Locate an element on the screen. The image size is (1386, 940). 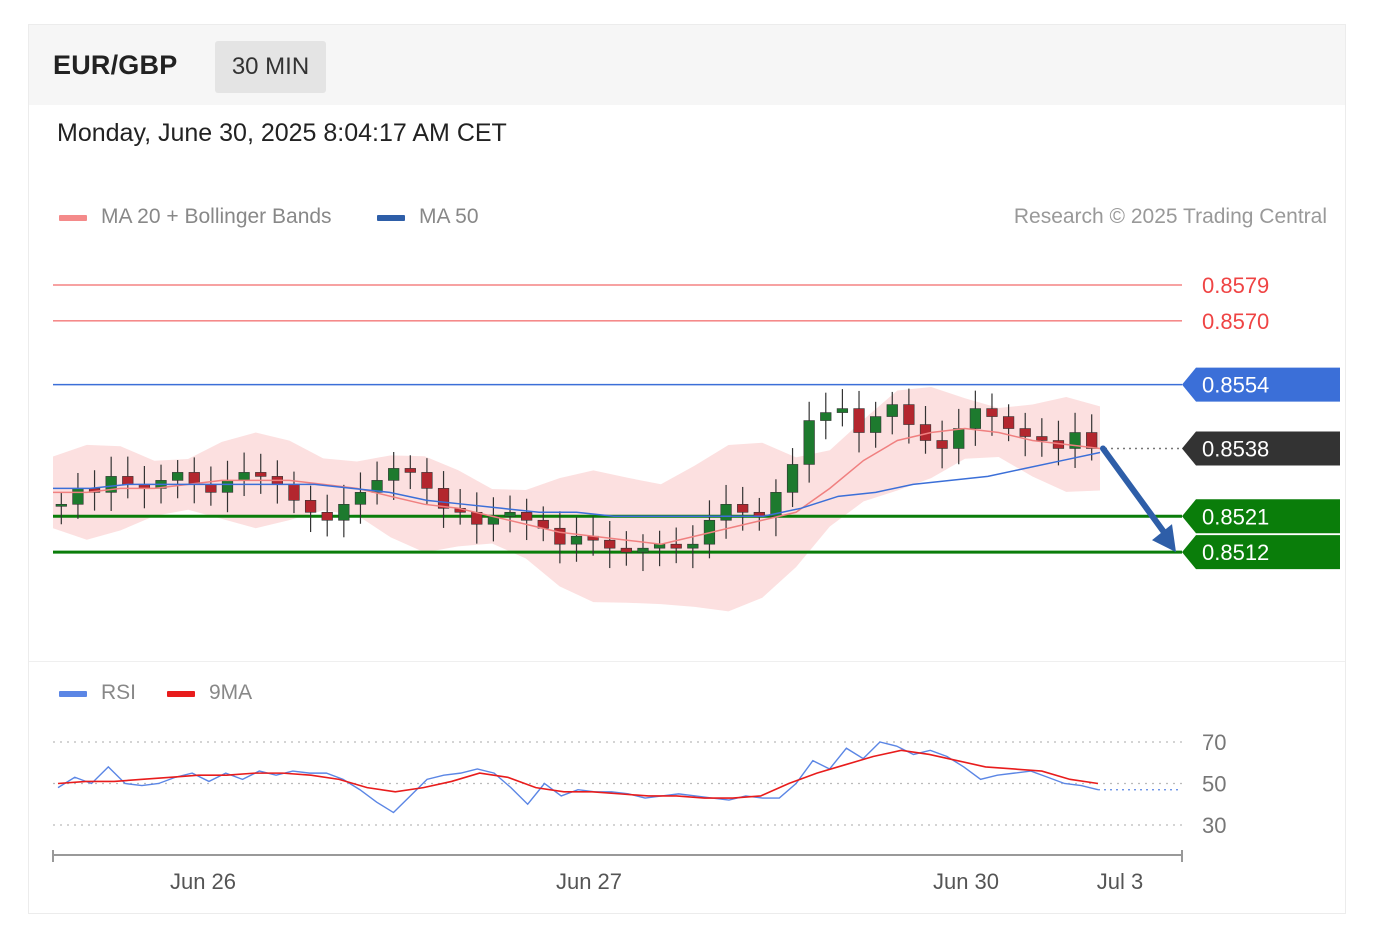
x-tick-label: Jun 26 is located at coordinates (203, 881).